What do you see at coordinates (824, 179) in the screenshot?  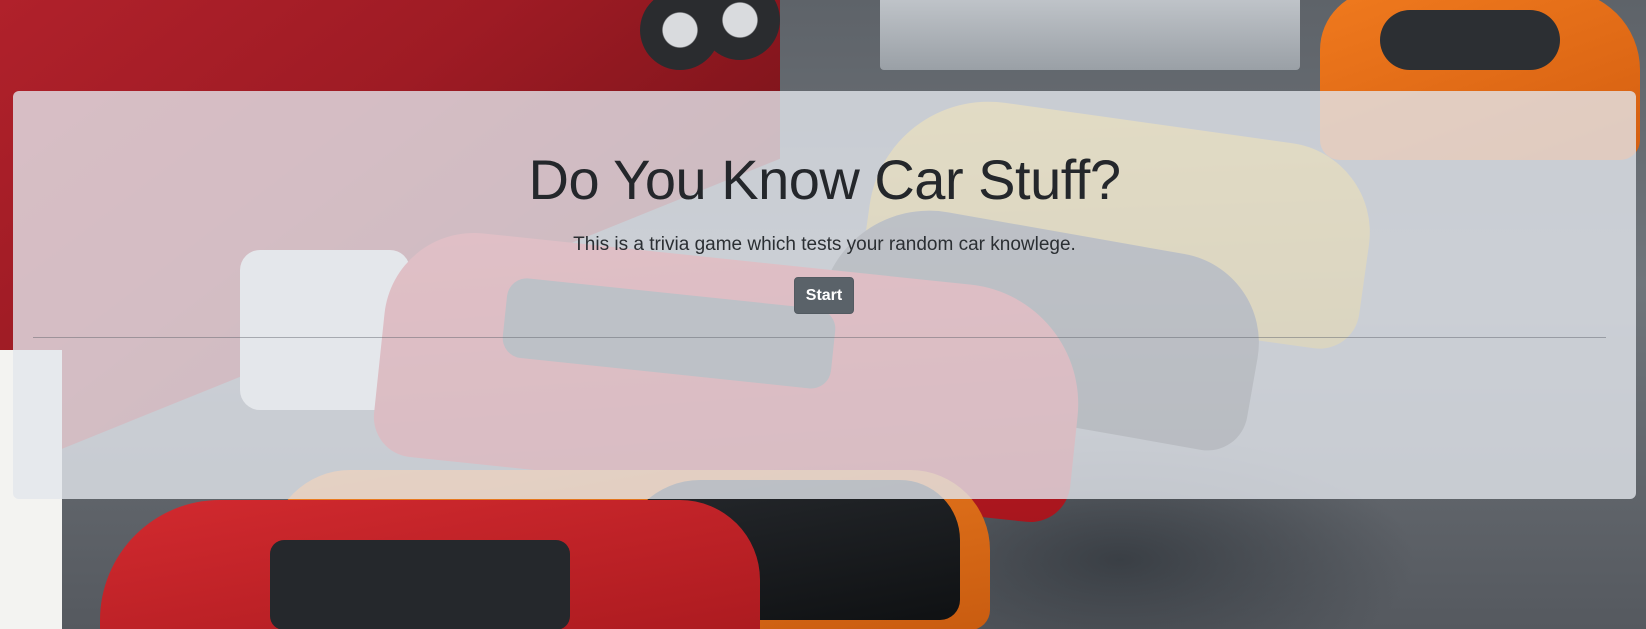 I see `page-title: Do You Know Car Stuff?` at bounding box center [824, 179].